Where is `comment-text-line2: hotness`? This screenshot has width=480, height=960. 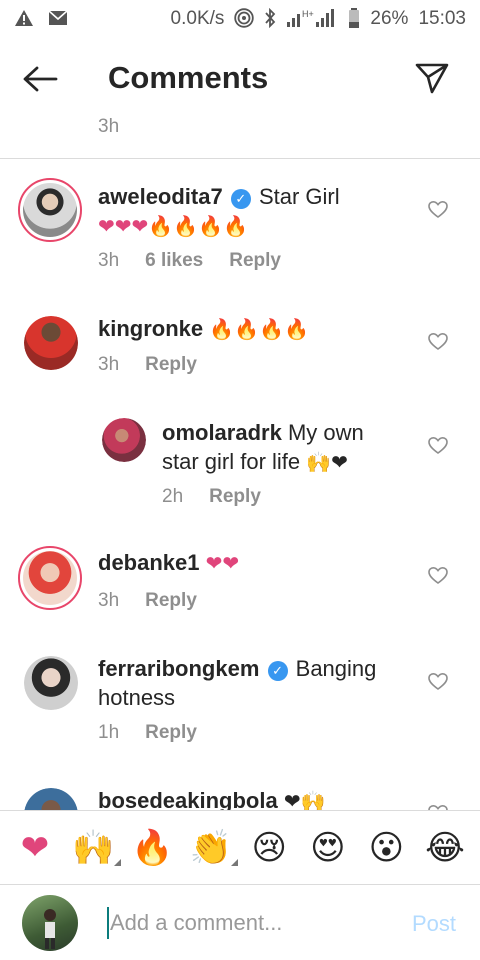 comment-text-line2: hotness is located at coordinates (137, 697).